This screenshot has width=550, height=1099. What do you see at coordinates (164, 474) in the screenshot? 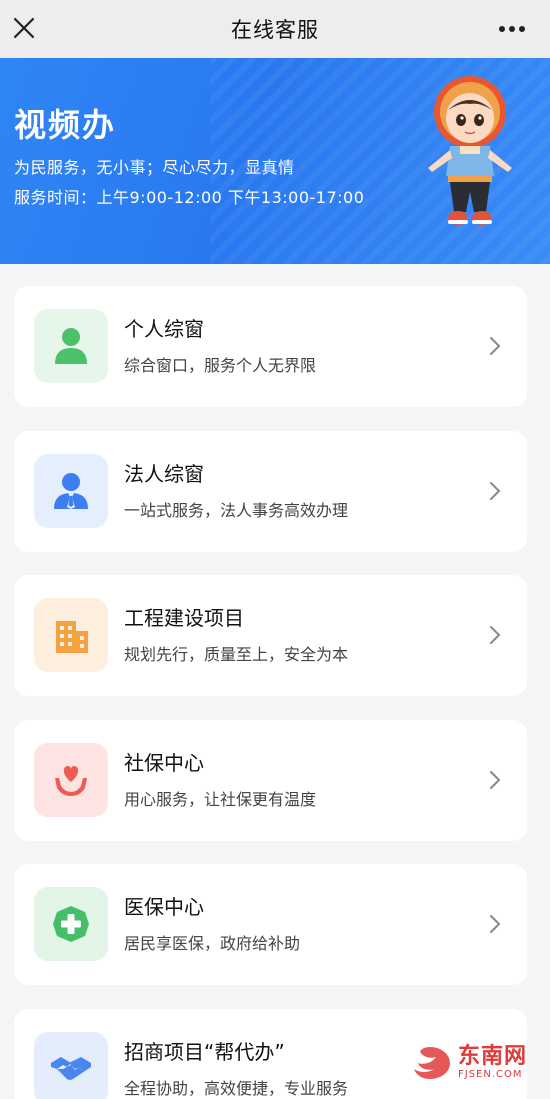
I see `card-title: 法人综窗` at bounding box center [164, 474].